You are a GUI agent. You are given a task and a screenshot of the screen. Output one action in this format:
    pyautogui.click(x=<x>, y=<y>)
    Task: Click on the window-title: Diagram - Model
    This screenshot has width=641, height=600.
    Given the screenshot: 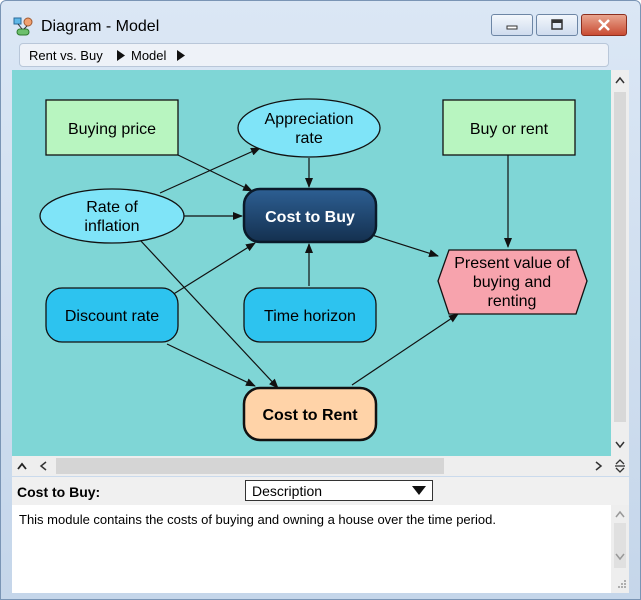 What is the action you would take?
    pyautogui.click(x=100, y=26)
    